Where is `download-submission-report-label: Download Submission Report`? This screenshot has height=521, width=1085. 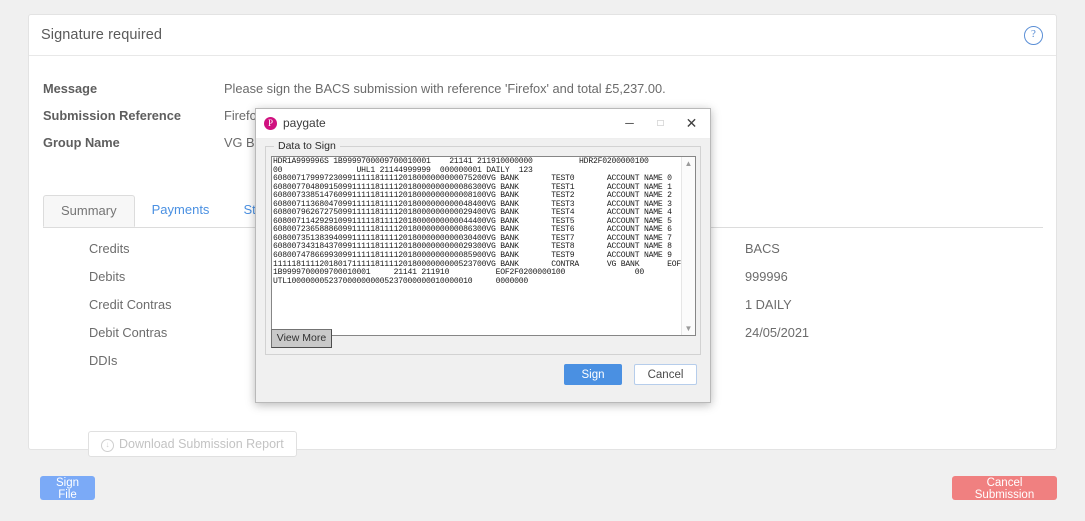
download-submission-report-label: Download Submission Report is located at coordinates (201, 444).